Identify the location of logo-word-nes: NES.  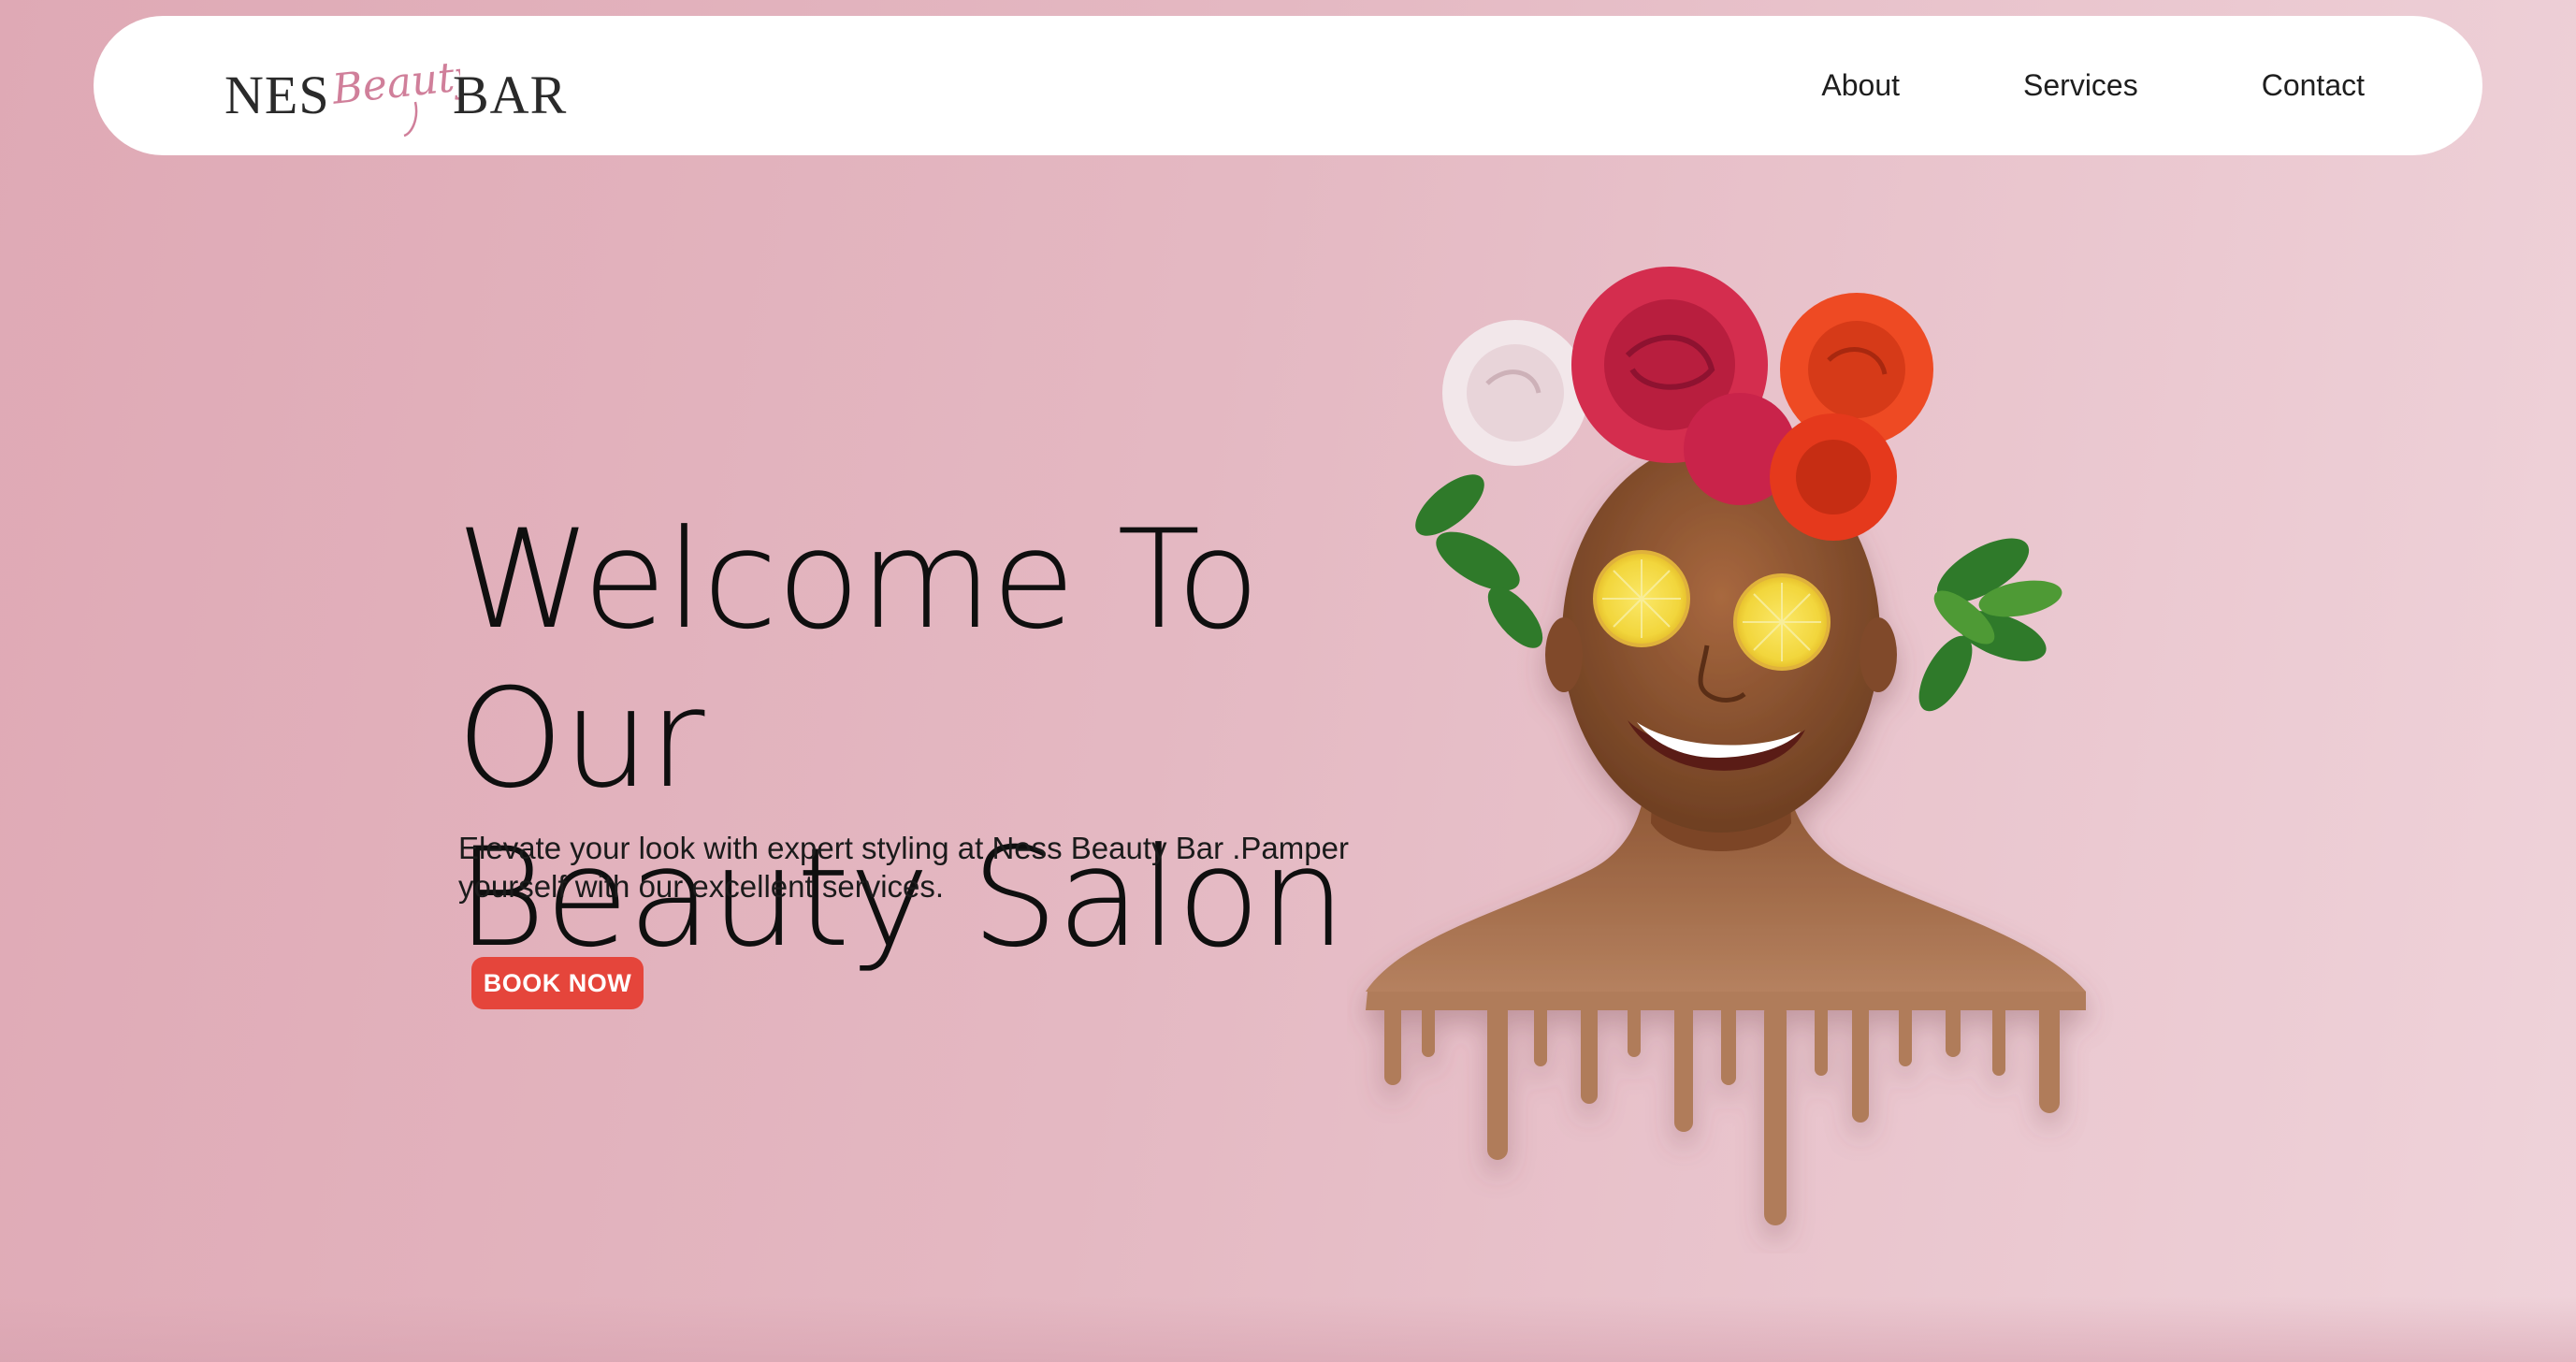
(277, 95).